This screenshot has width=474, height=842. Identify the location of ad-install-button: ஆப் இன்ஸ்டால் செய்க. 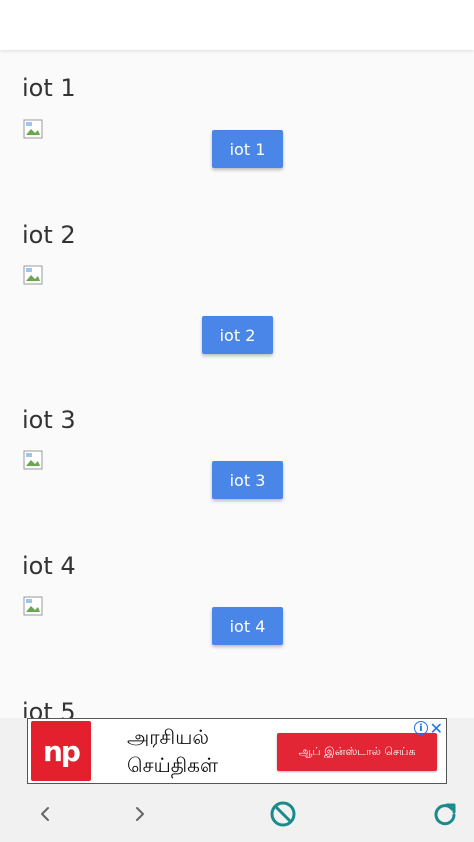
(357, 752).